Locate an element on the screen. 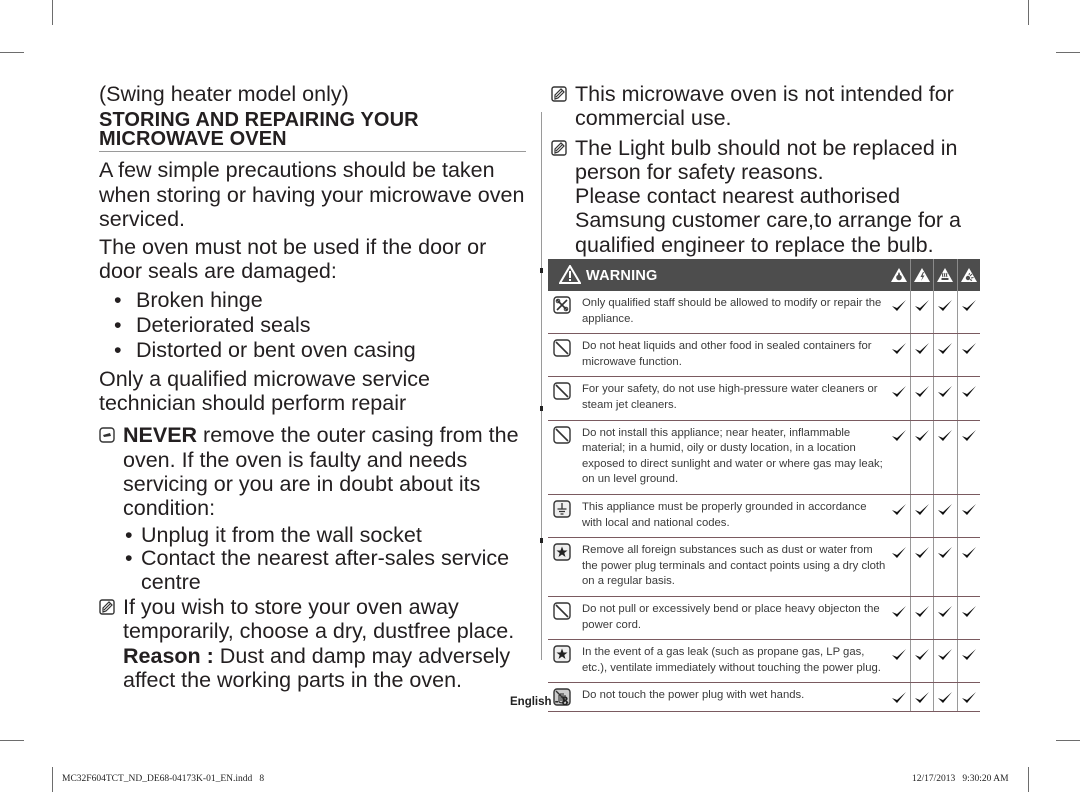  warning-triangle-icon is located at coordinates (570, 274).